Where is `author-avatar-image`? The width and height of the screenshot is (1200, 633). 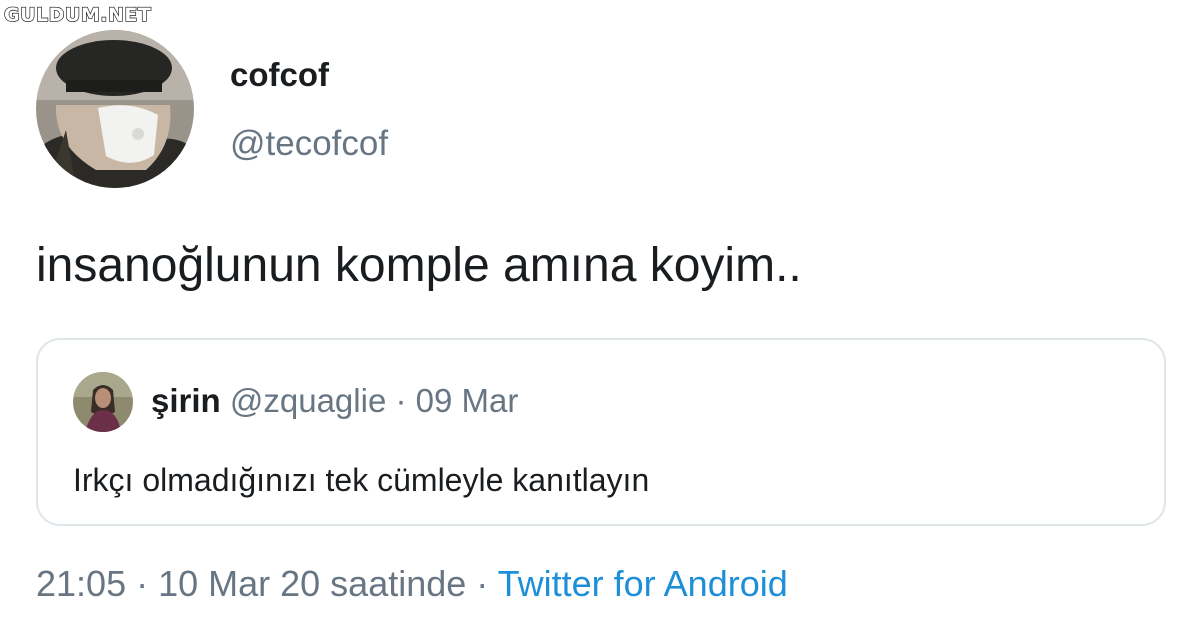
author-avatar-image is located at coordinates (115, 109).